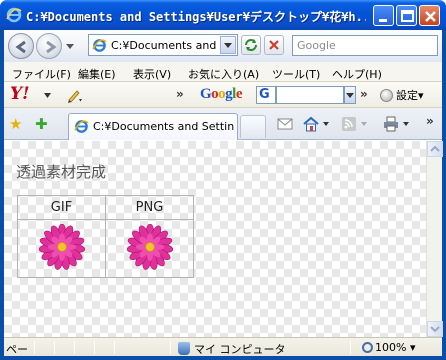  What do you see at coordinates (367, 347) in the screenshot?
I see `magnifier-icon` at bounding box center [367, 347].